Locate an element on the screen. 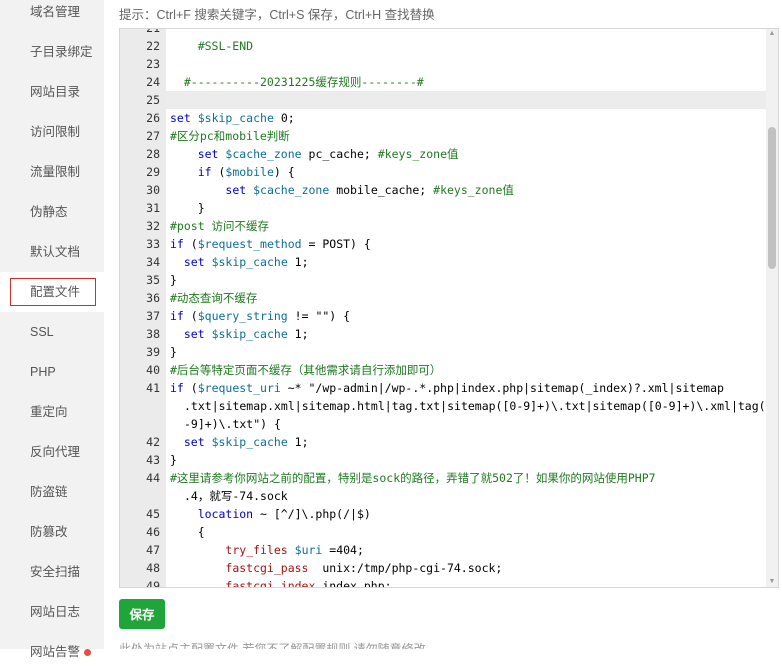  code-line: 40 #后台等特定页面不缓存（其他需求请自行添加即可） is located at coordinates (449, 370).